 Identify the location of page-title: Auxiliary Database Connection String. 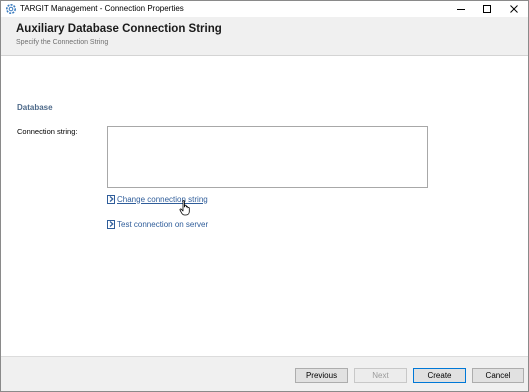
(119, 29).